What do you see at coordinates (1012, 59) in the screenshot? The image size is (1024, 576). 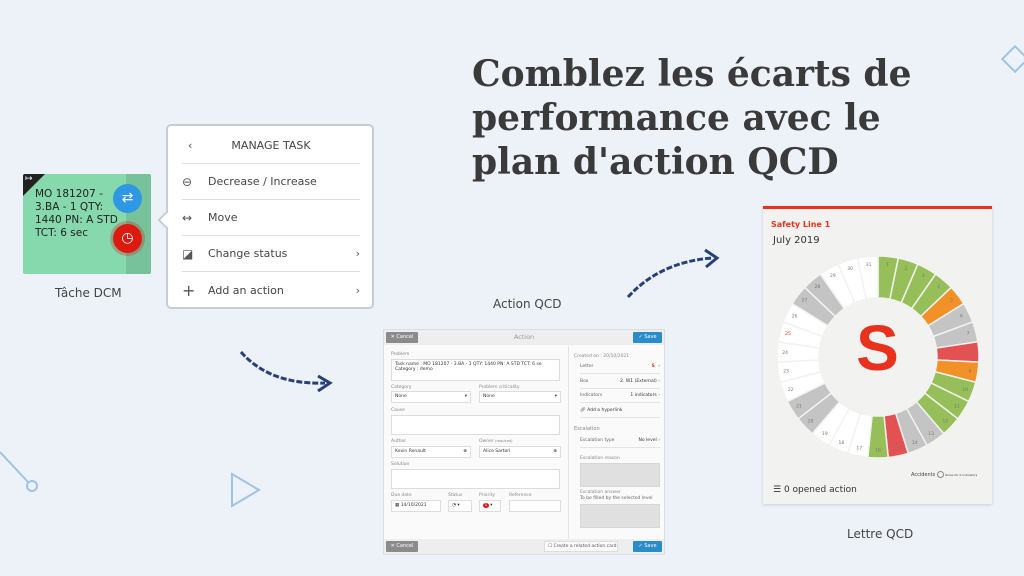 I see `diamond-decoration` at bounding box center [1012, 59].